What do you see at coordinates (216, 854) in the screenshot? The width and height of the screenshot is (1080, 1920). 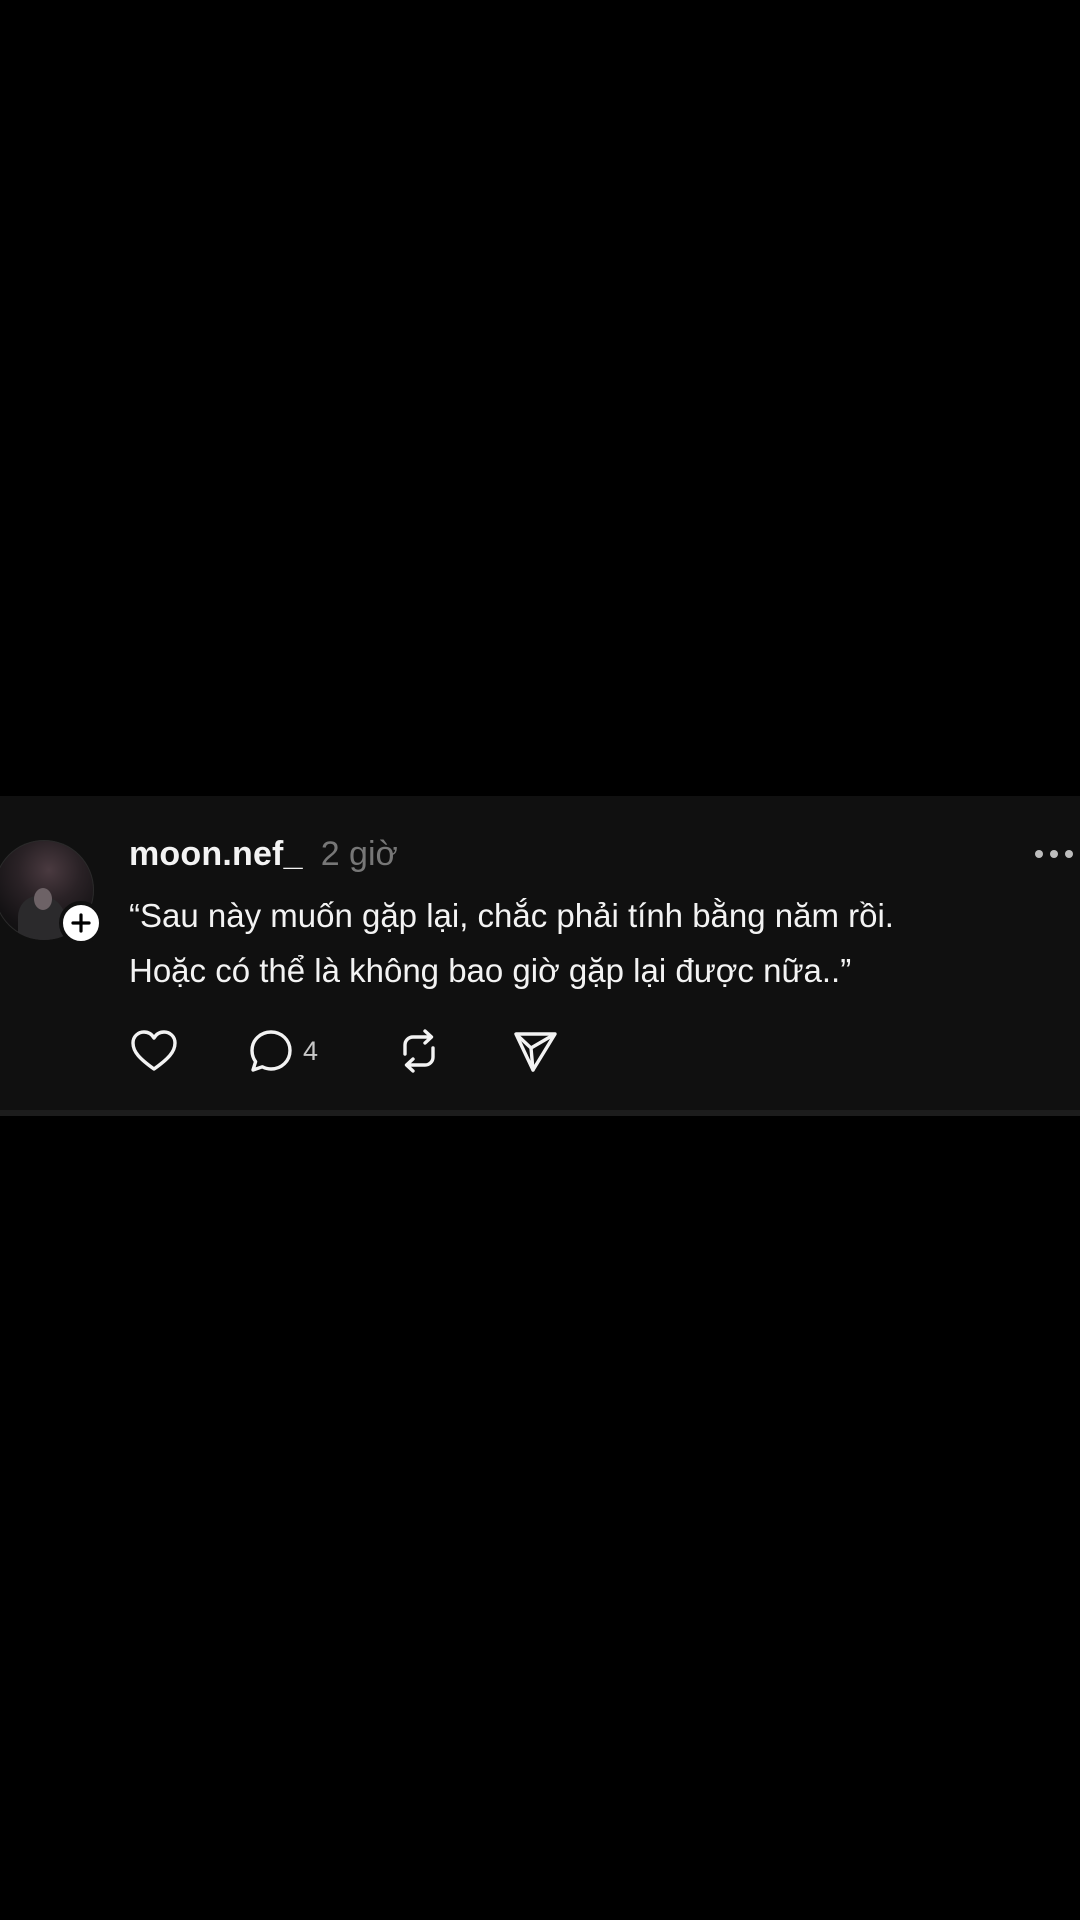 I see `username: moon.nef_` at bounding box center [216, 854].